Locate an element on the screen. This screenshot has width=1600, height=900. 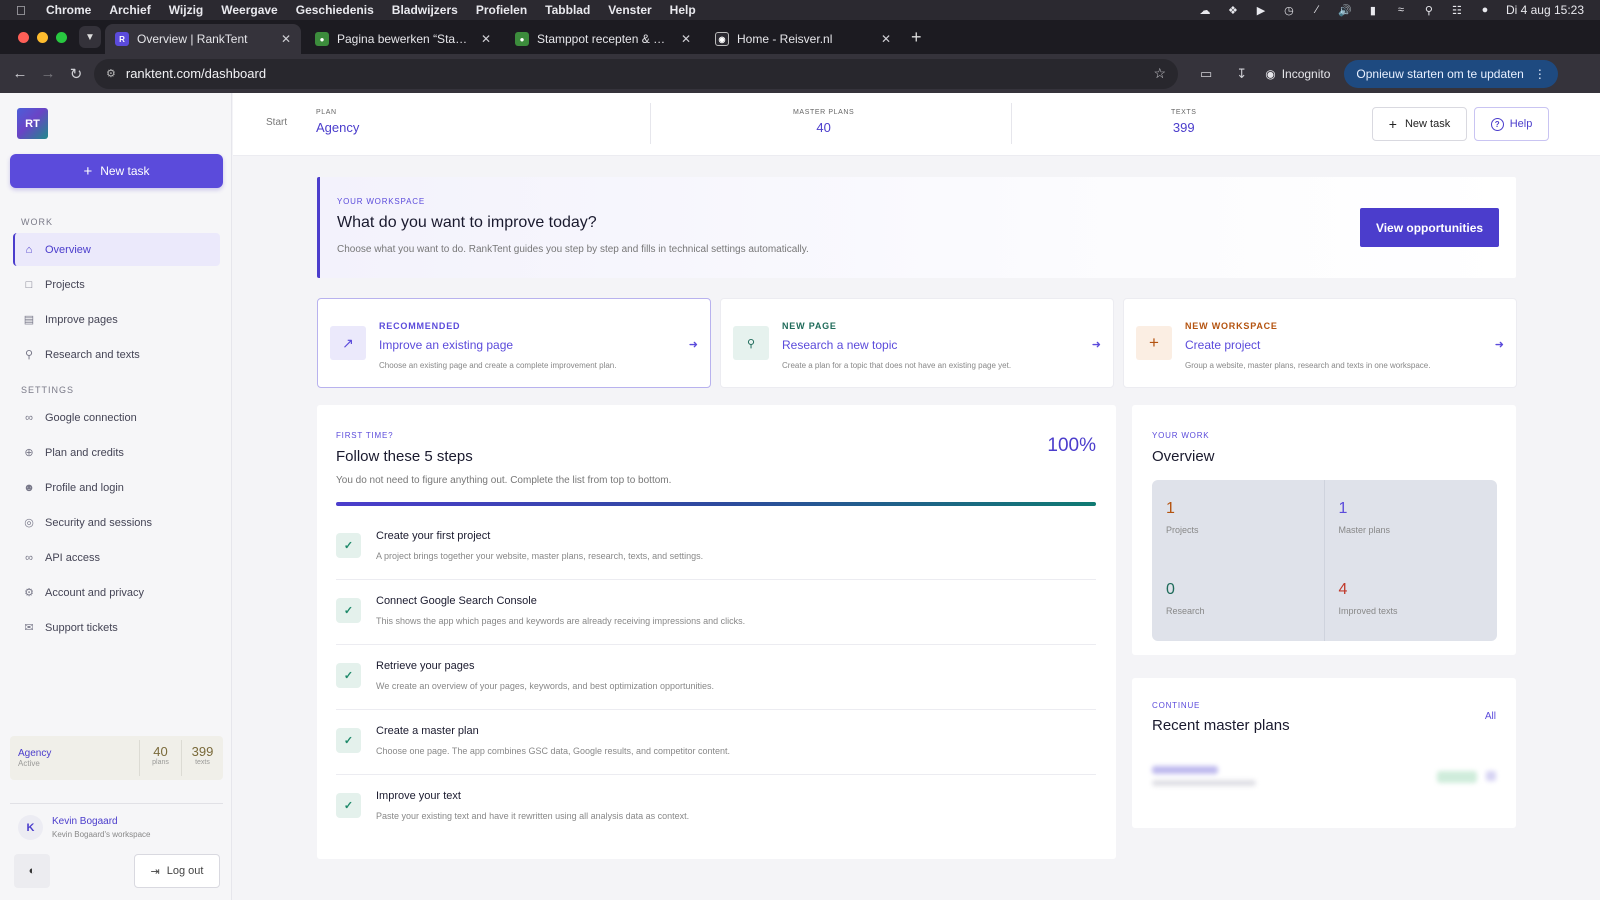
sidebar-item-research-and-texts: ⚲ Research and texts is located at coordinates (116, 354).